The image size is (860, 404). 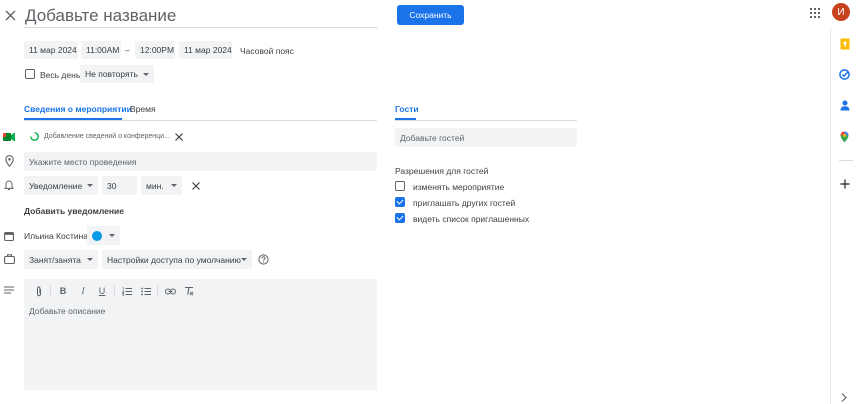 What do you see at coordinates (471, 219) in the screenshot?
I see `permission-see-list-label: видеть список приглашенных` at bounding box center [471, 219].